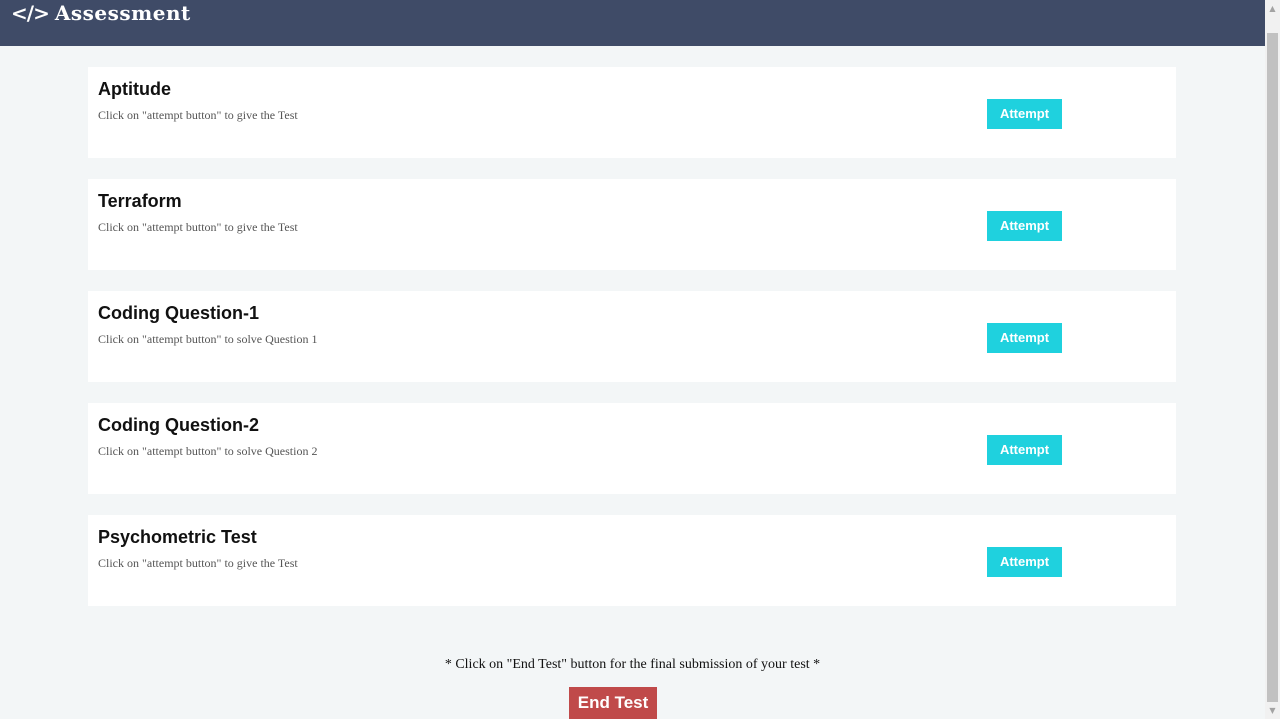 The width and height of the screenshot is (1280, 719). What do you see at coordinates (134, 89) in the screenshot?
I see `card-title: Aptitude` at bounding box center [134, 89].